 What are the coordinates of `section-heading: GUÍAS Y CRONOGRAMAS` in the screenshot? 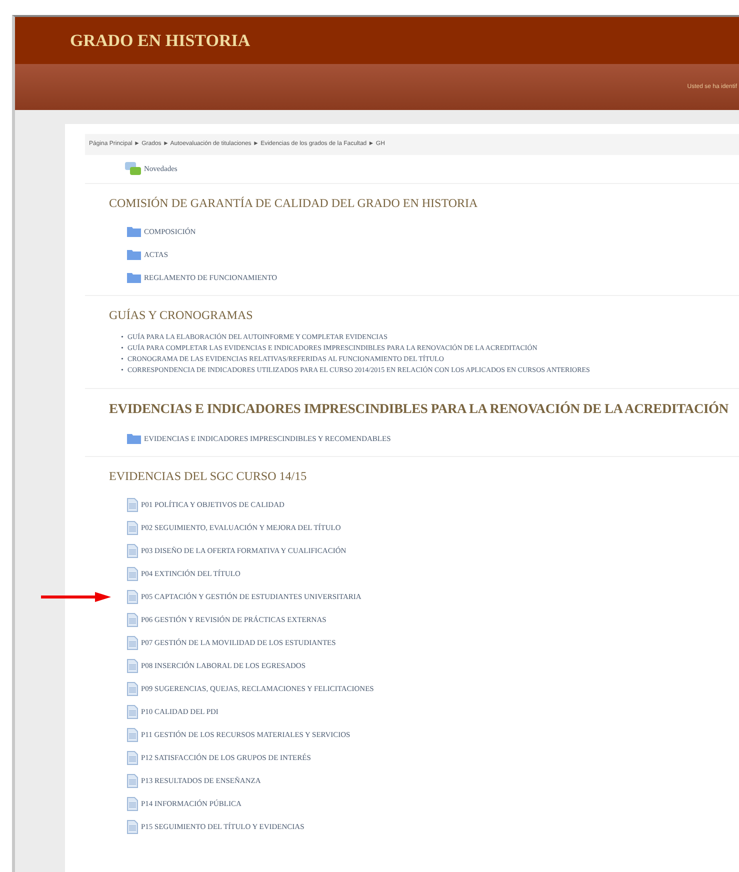 It's located at (181, 315).